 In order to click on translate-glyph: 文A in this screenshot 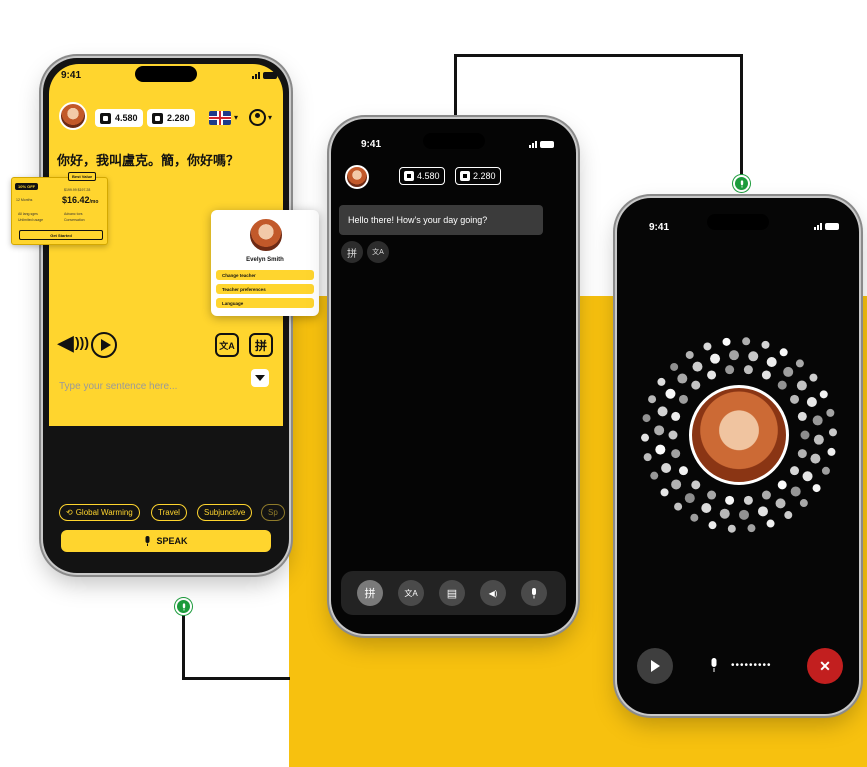, I will do `click(378, 252)`.